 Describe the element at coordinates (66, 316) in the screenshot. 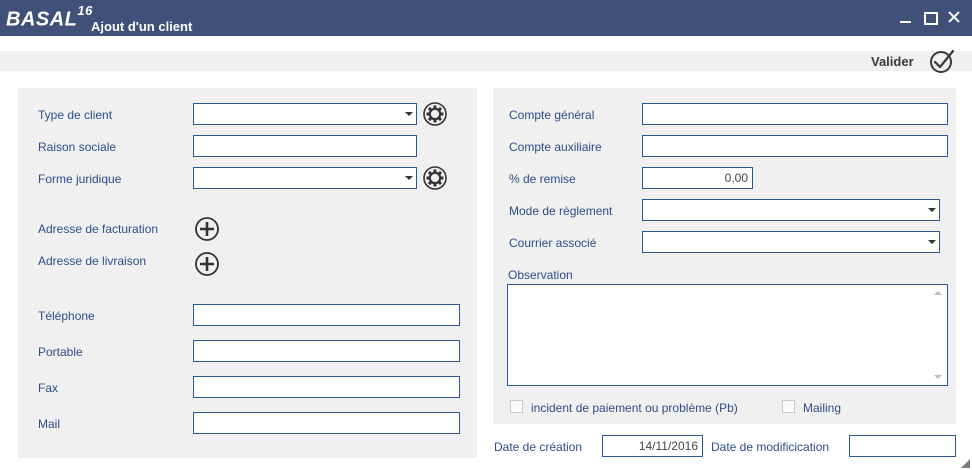

I see `phone-label: Téléphone` at that location.